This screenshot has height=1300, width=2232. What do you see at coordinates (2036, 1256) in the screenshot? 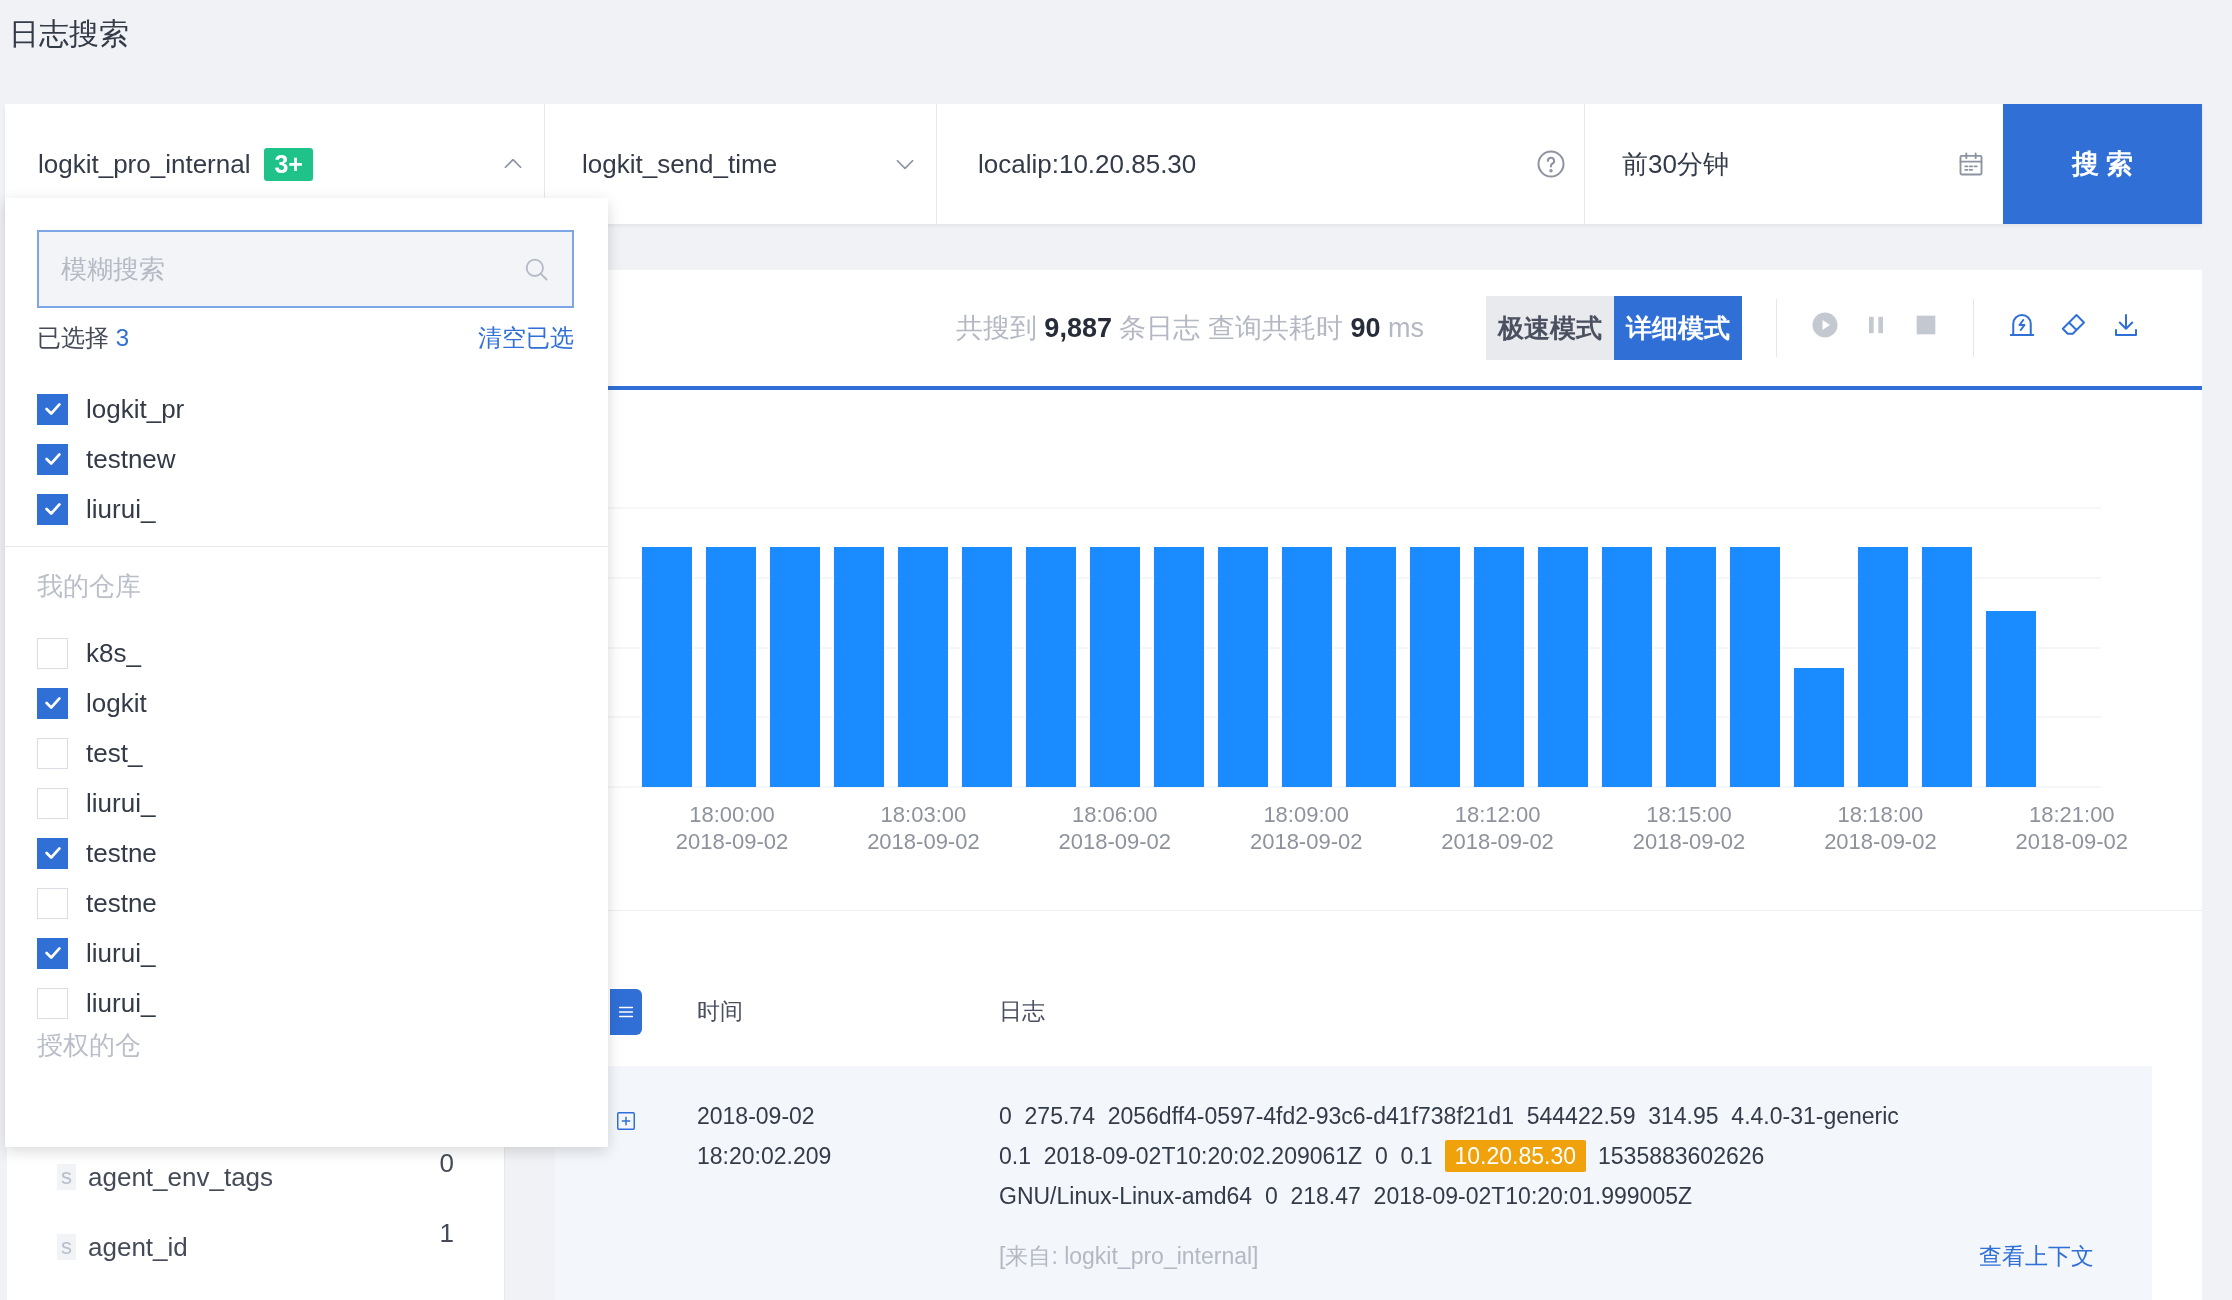
I see `context-link: 查看上下文` at bounding box center [2036, 1256].